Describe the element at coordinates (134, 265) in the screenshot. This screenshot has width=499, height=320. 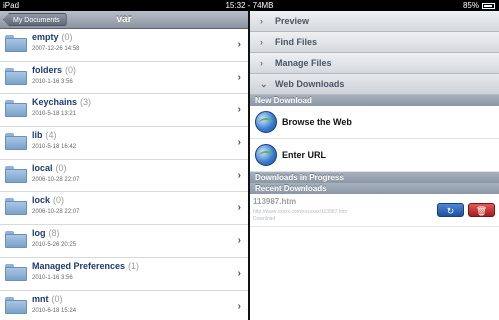
I see `folder-count: (1)` at that location.